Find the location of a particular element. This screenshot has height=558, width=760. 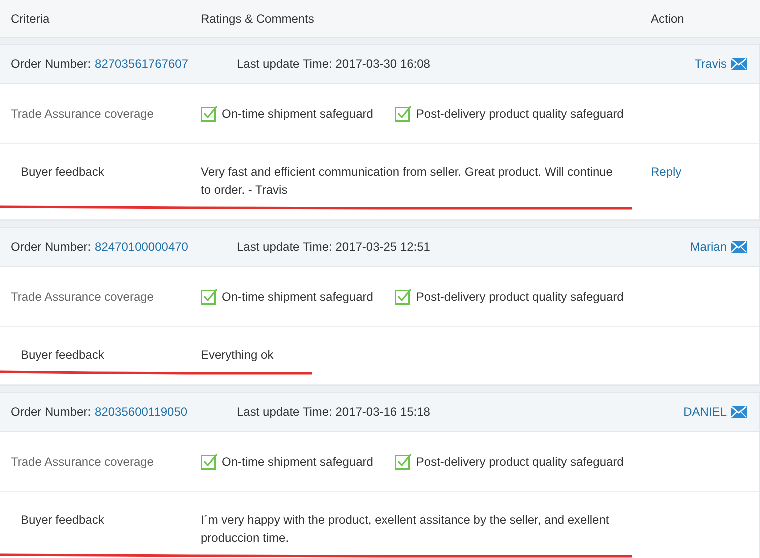

order-number-link: 82703561767607 is located at coordinates (141, 64).